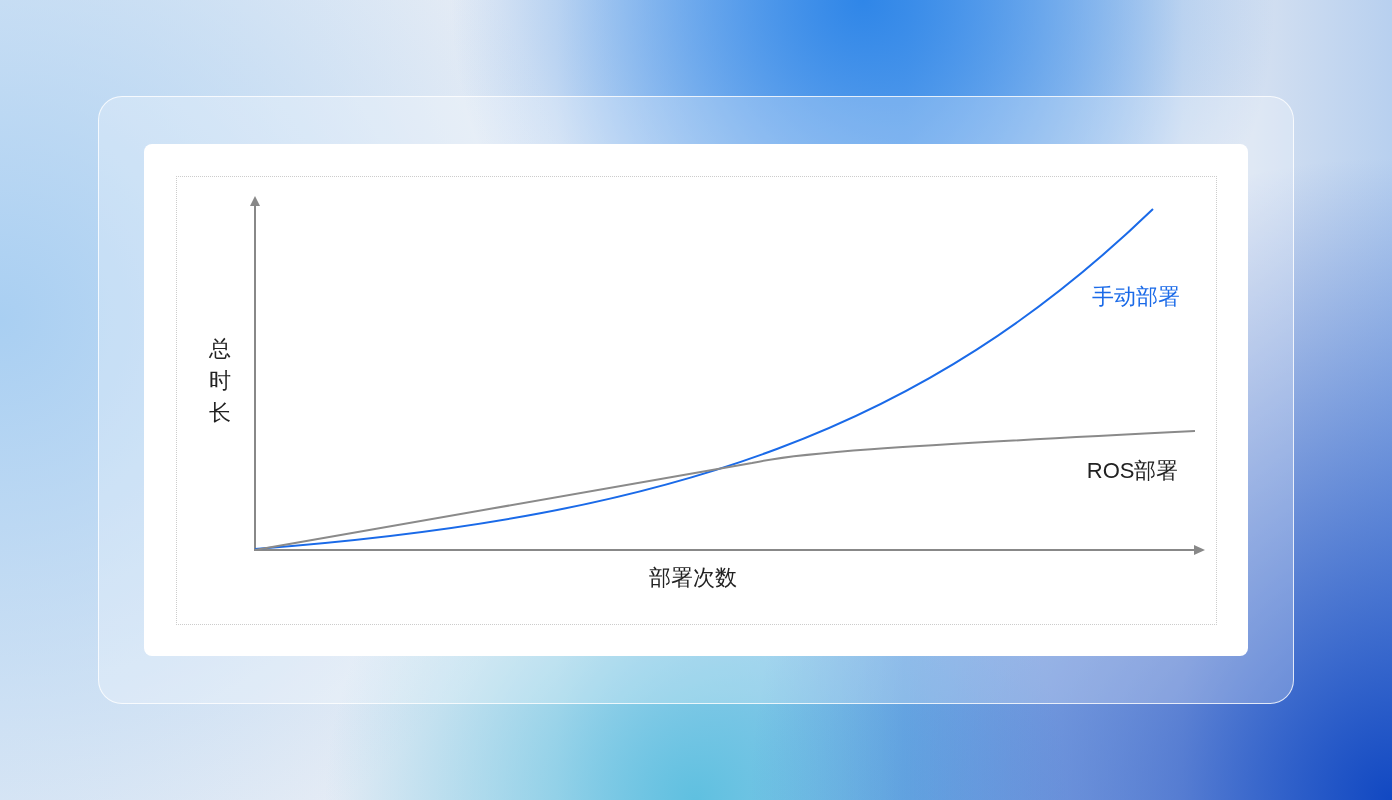 This screenshot has width=1392, height=800. I want to click on x-axis-label: 部署次数, so click(692, 577).